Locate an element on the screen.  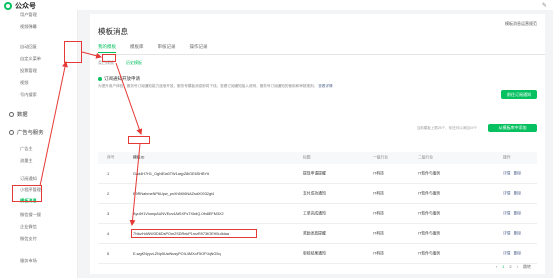
notice-title: 订阅通知开放申请 is located at coordinates (119, 79).